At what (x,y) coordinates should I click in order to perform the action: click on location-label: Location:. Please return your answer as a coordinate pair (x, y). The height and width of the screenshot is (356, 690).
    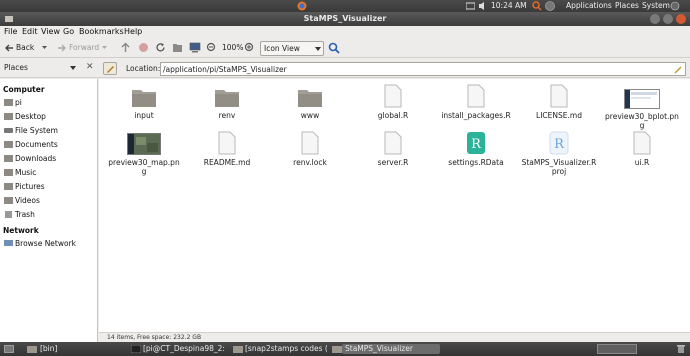
    Looking at the image, I should click on (143, 68).